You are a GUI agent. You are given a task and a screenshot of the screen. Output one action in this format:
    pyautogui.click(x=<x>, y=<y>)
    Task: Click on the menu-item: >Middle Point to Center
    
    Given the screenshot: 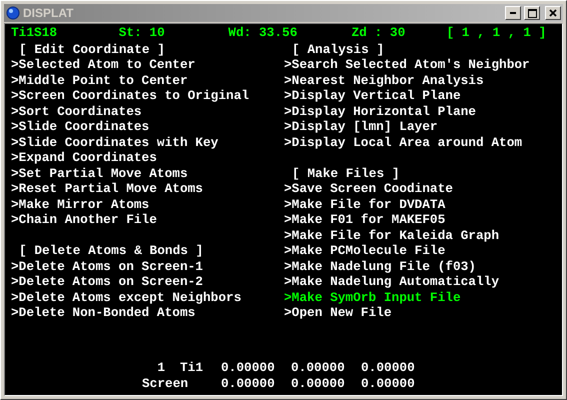 What is the action you would take?
    pyautogui.click(x=147, y=80)
    